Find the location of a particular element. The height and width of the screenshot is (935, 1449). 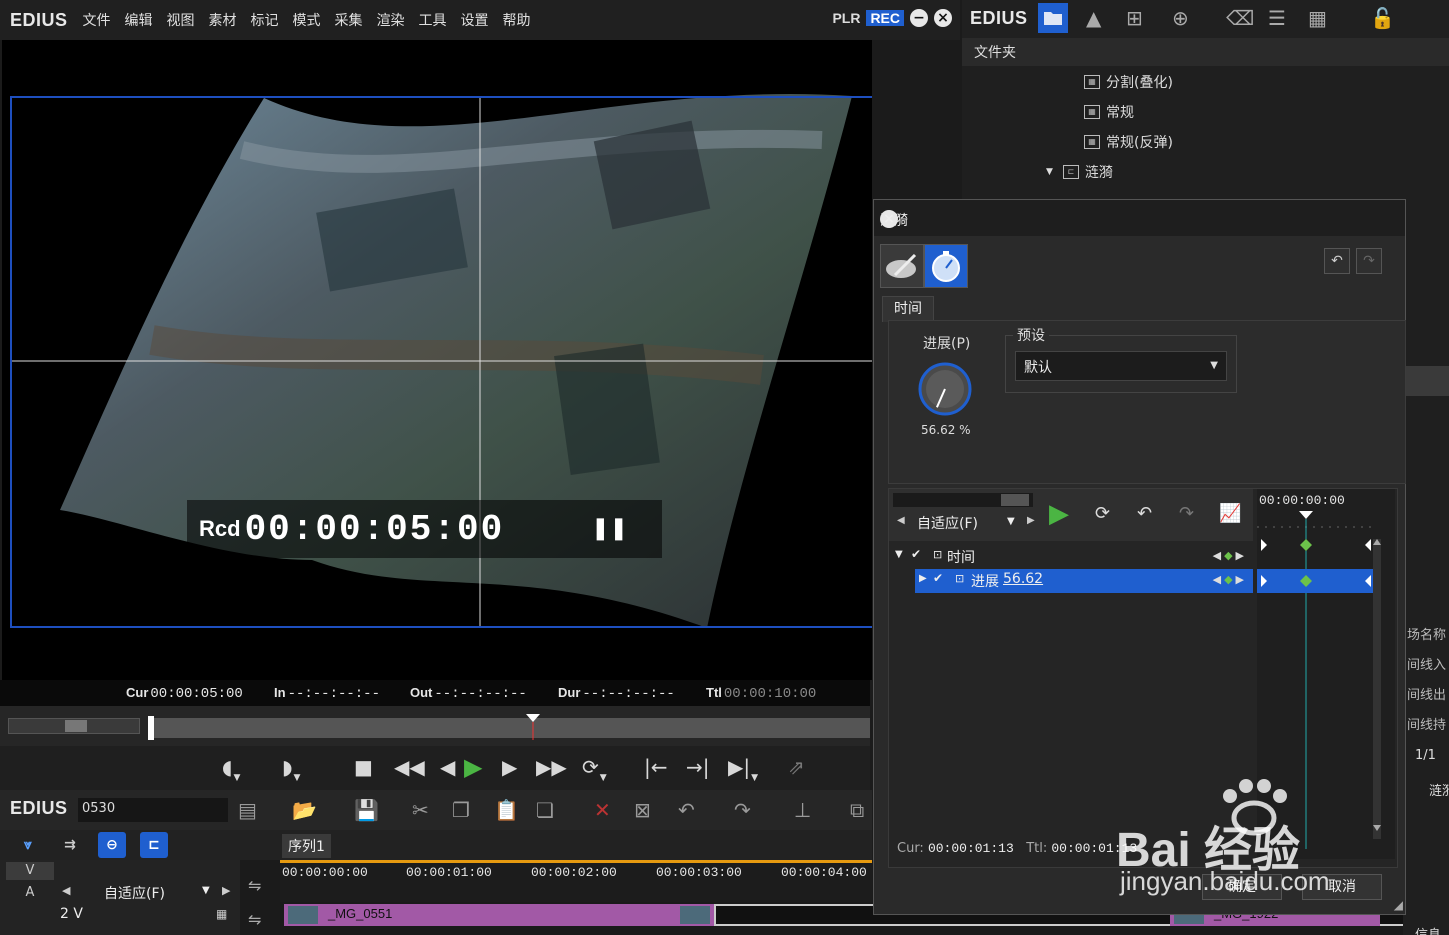

paste-icon: 📋 is located at coordinates (506, 810).